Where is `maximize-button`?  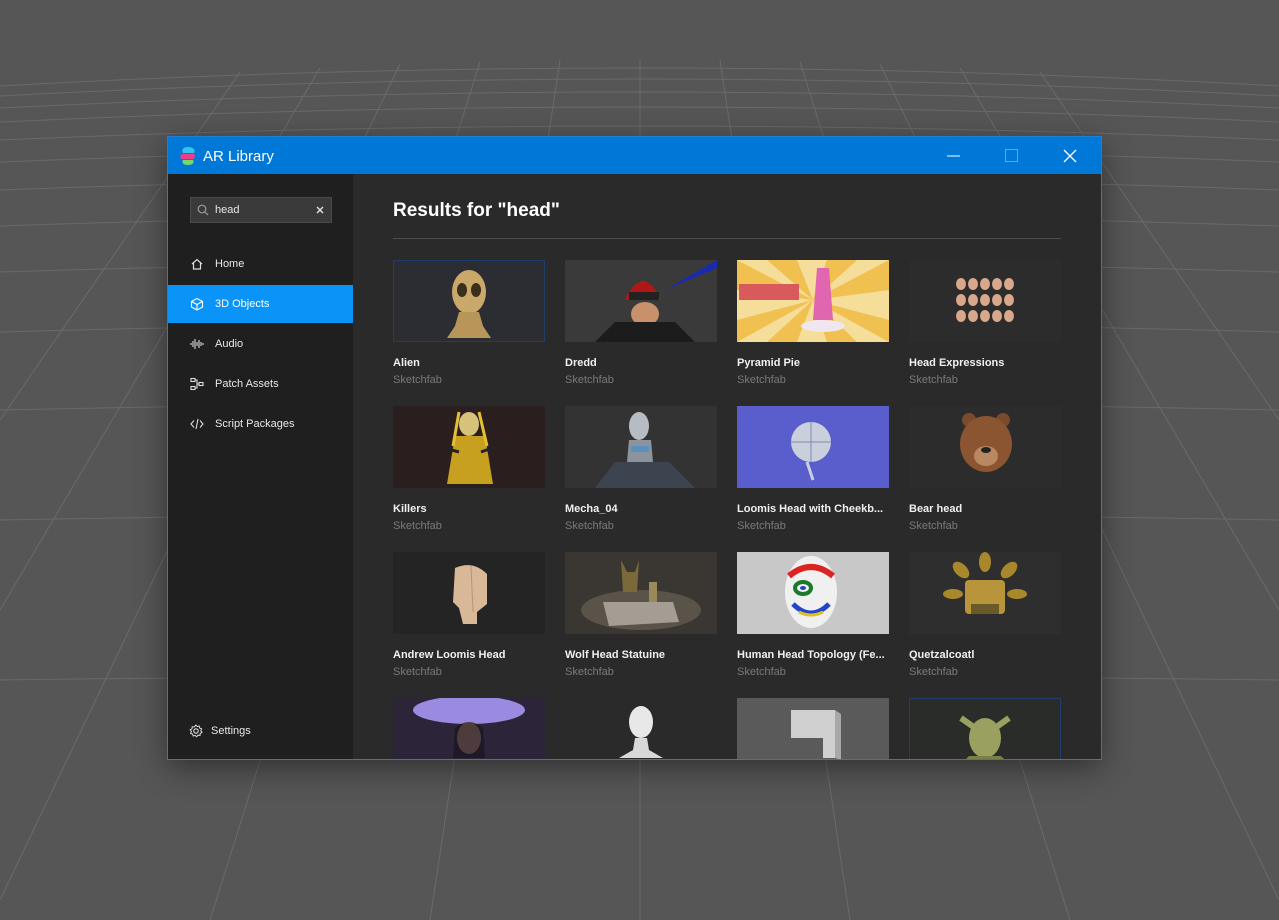 maximize-button is located at coordinates (1012, 155).